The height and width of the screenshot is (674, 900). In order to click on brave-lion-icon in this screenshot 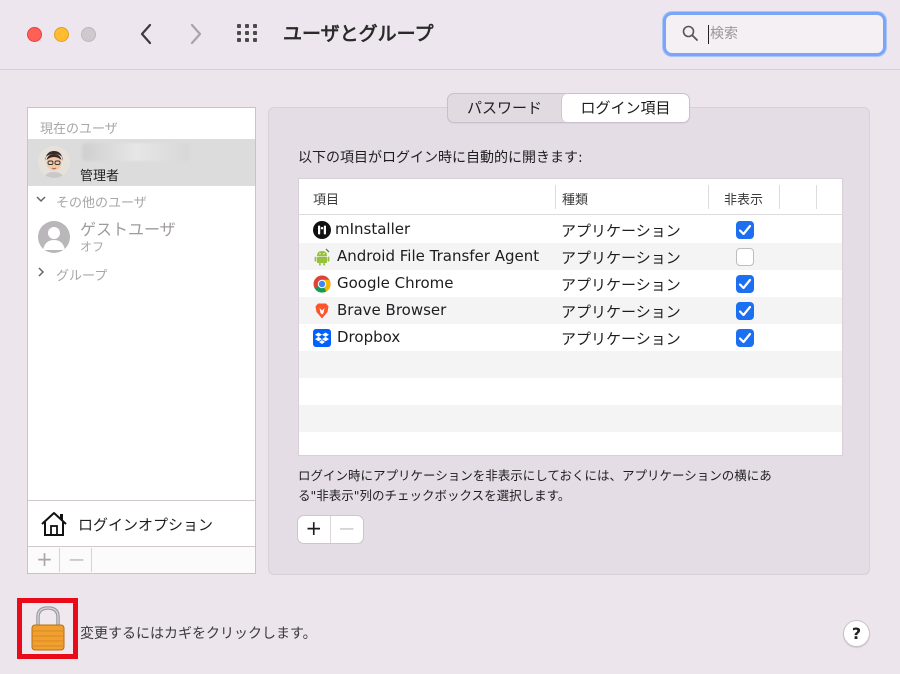, I will do `click(322, 311)`.